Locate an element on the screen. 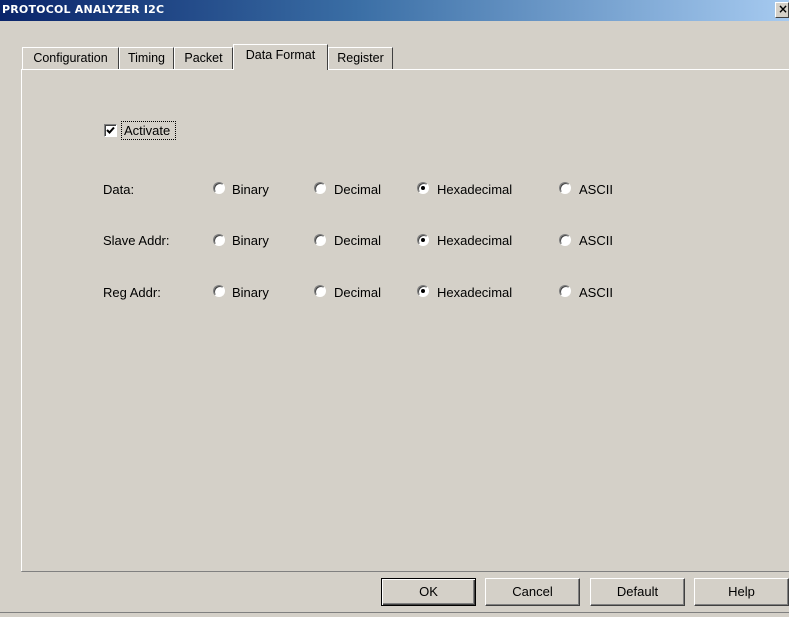 The image size is (789, 617). ok-button: OK is located at coordinates (428, 592).